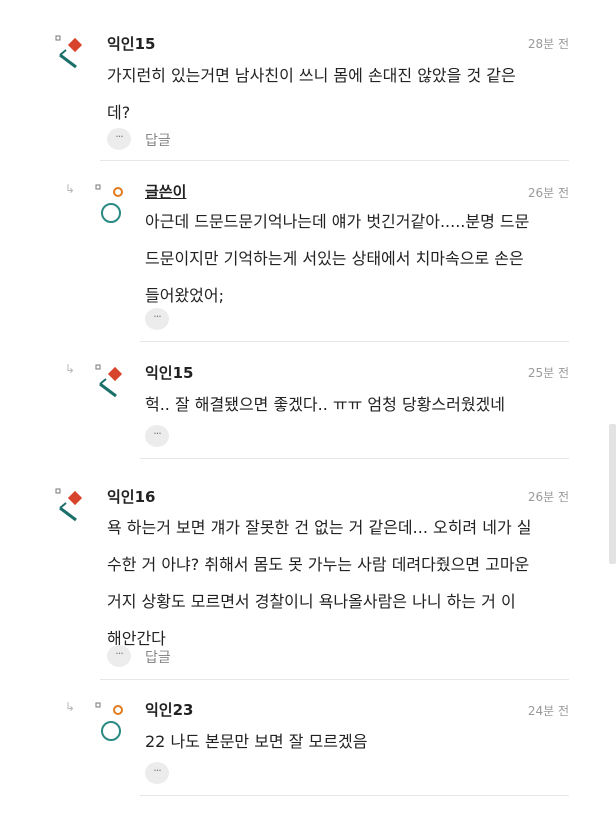 This screenshot has height=833, width=616. What do you see at coordinates (70, 707) in the screenshot?
I see `reply-arrow-icon: ↳` at bounding box center [70, 707].